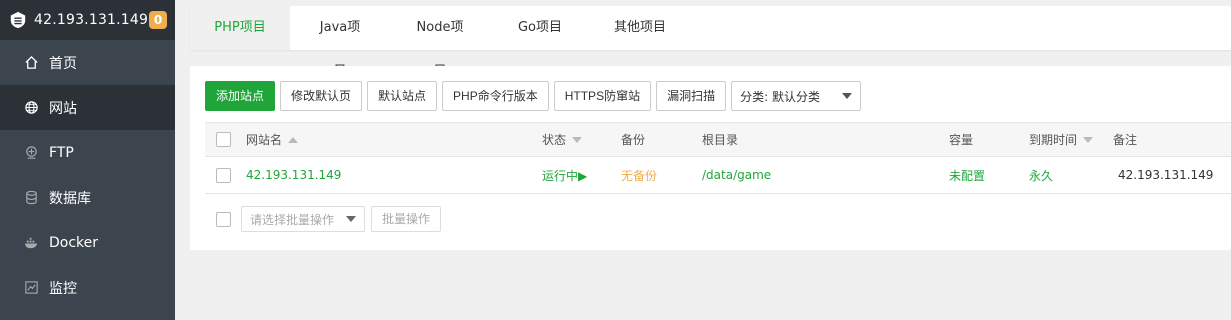 This screenshot has width=1231, height=320. What do you see at coordinates (18, 20) in the screenshot?
I see `server-logo-icon` at bounding box center [18, 20].